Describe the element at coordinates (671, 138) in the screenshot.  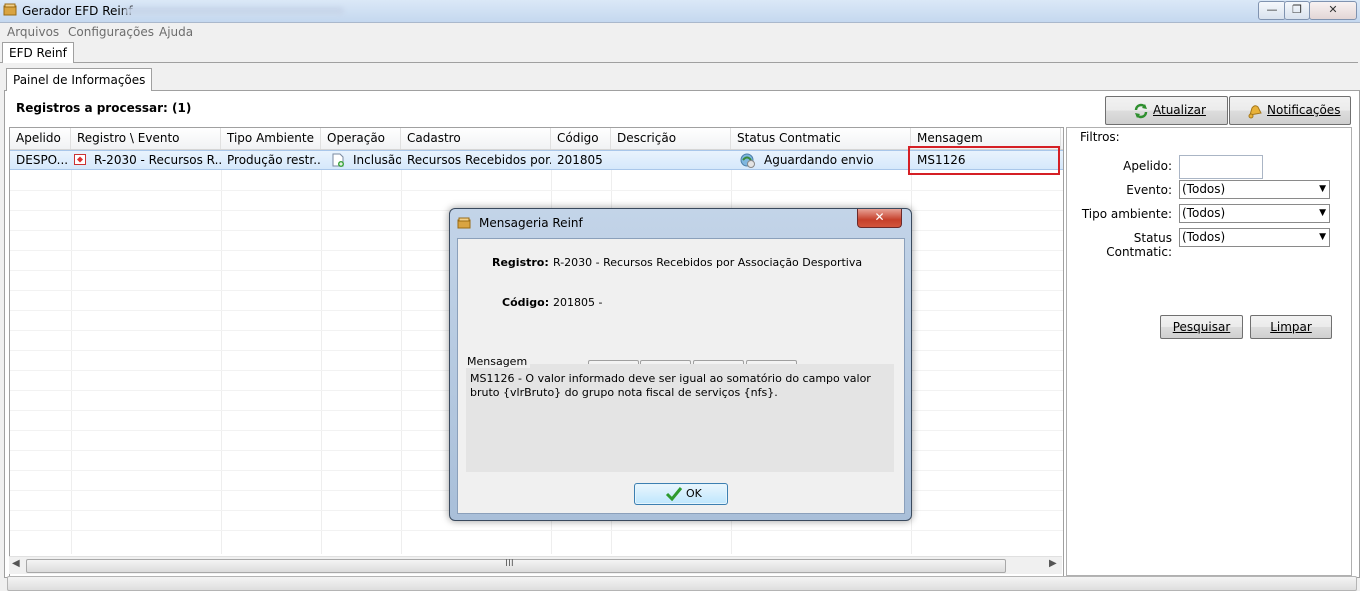
I see `col-descricao: Descrição` at that location.